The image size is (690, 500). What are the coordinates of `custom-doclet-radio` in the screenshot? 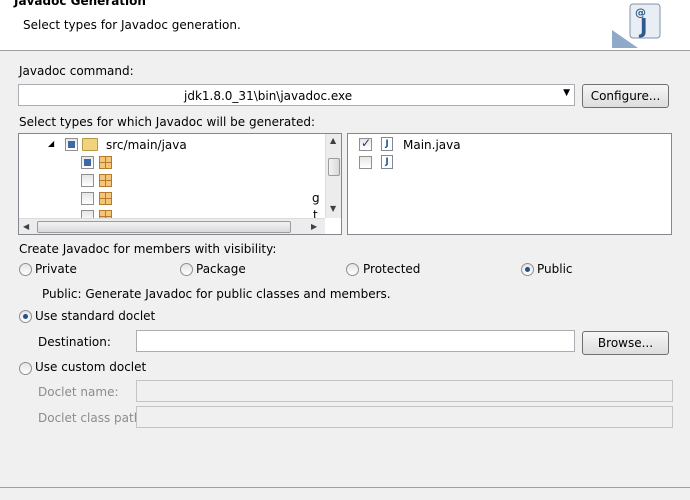 It's located at (25, 368).